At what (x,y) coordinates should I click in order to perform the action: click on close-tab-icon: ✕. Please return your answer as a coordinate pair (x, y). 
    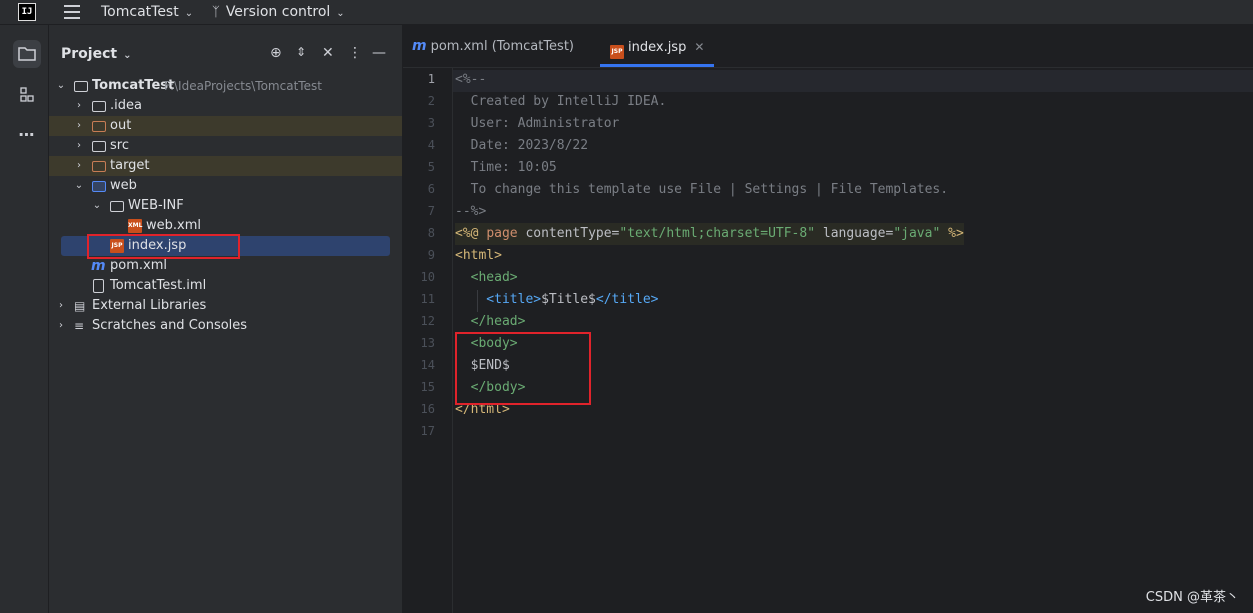
    Looking at the image, I should click on (699, 47).